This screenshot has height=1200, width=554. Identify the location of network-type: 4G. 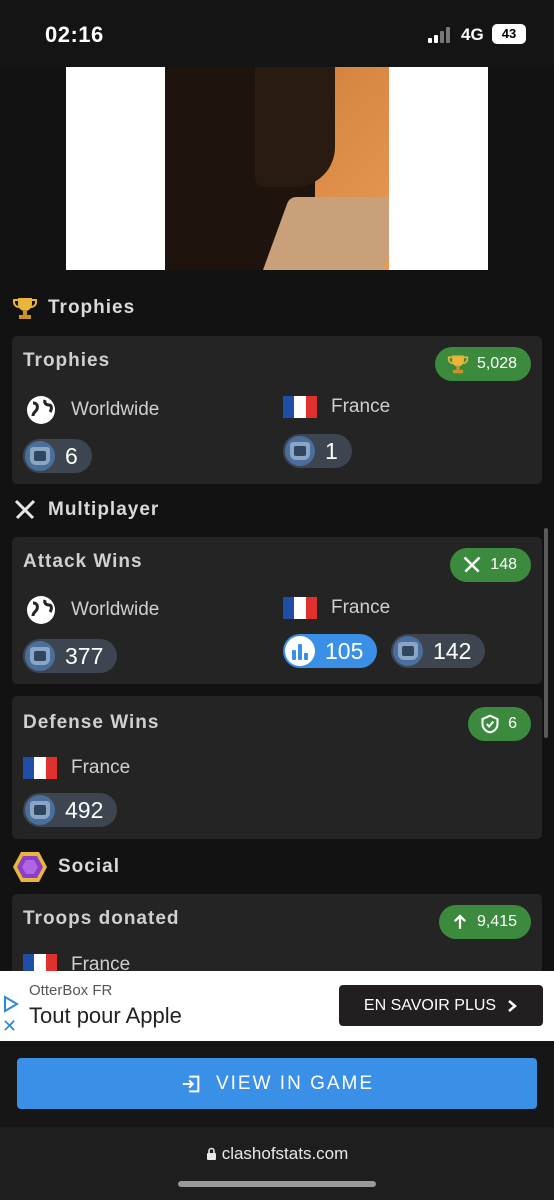
(472, 34).